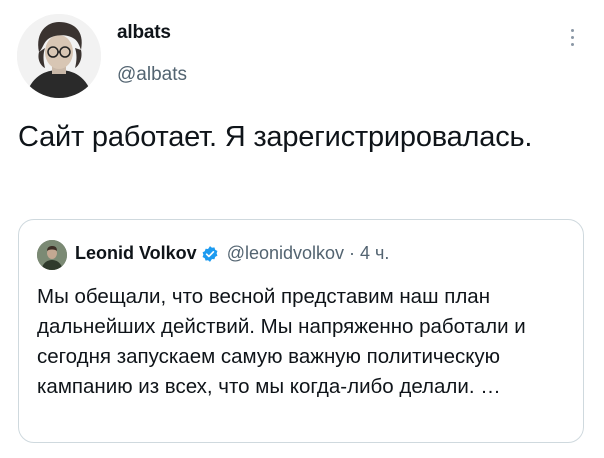  I want to click on tweet-text: Сайт работает. Я зарегистрировалась., so click(275, 137).